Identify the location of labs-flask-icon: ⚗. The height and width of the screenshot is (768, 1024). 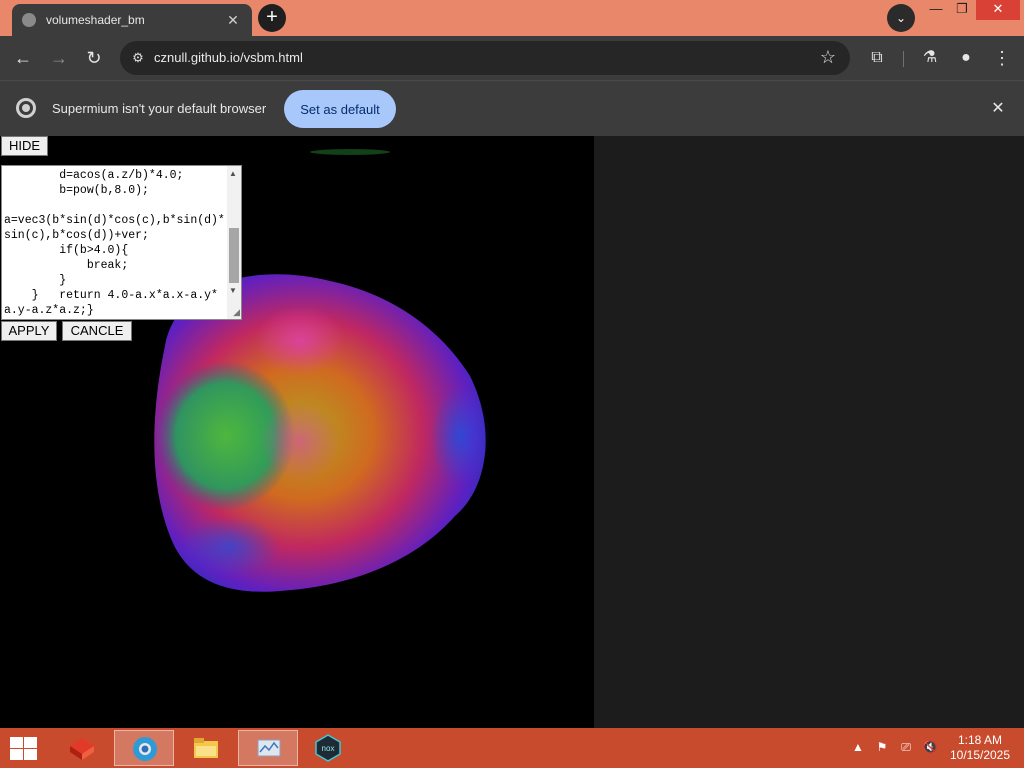
(930, 58).